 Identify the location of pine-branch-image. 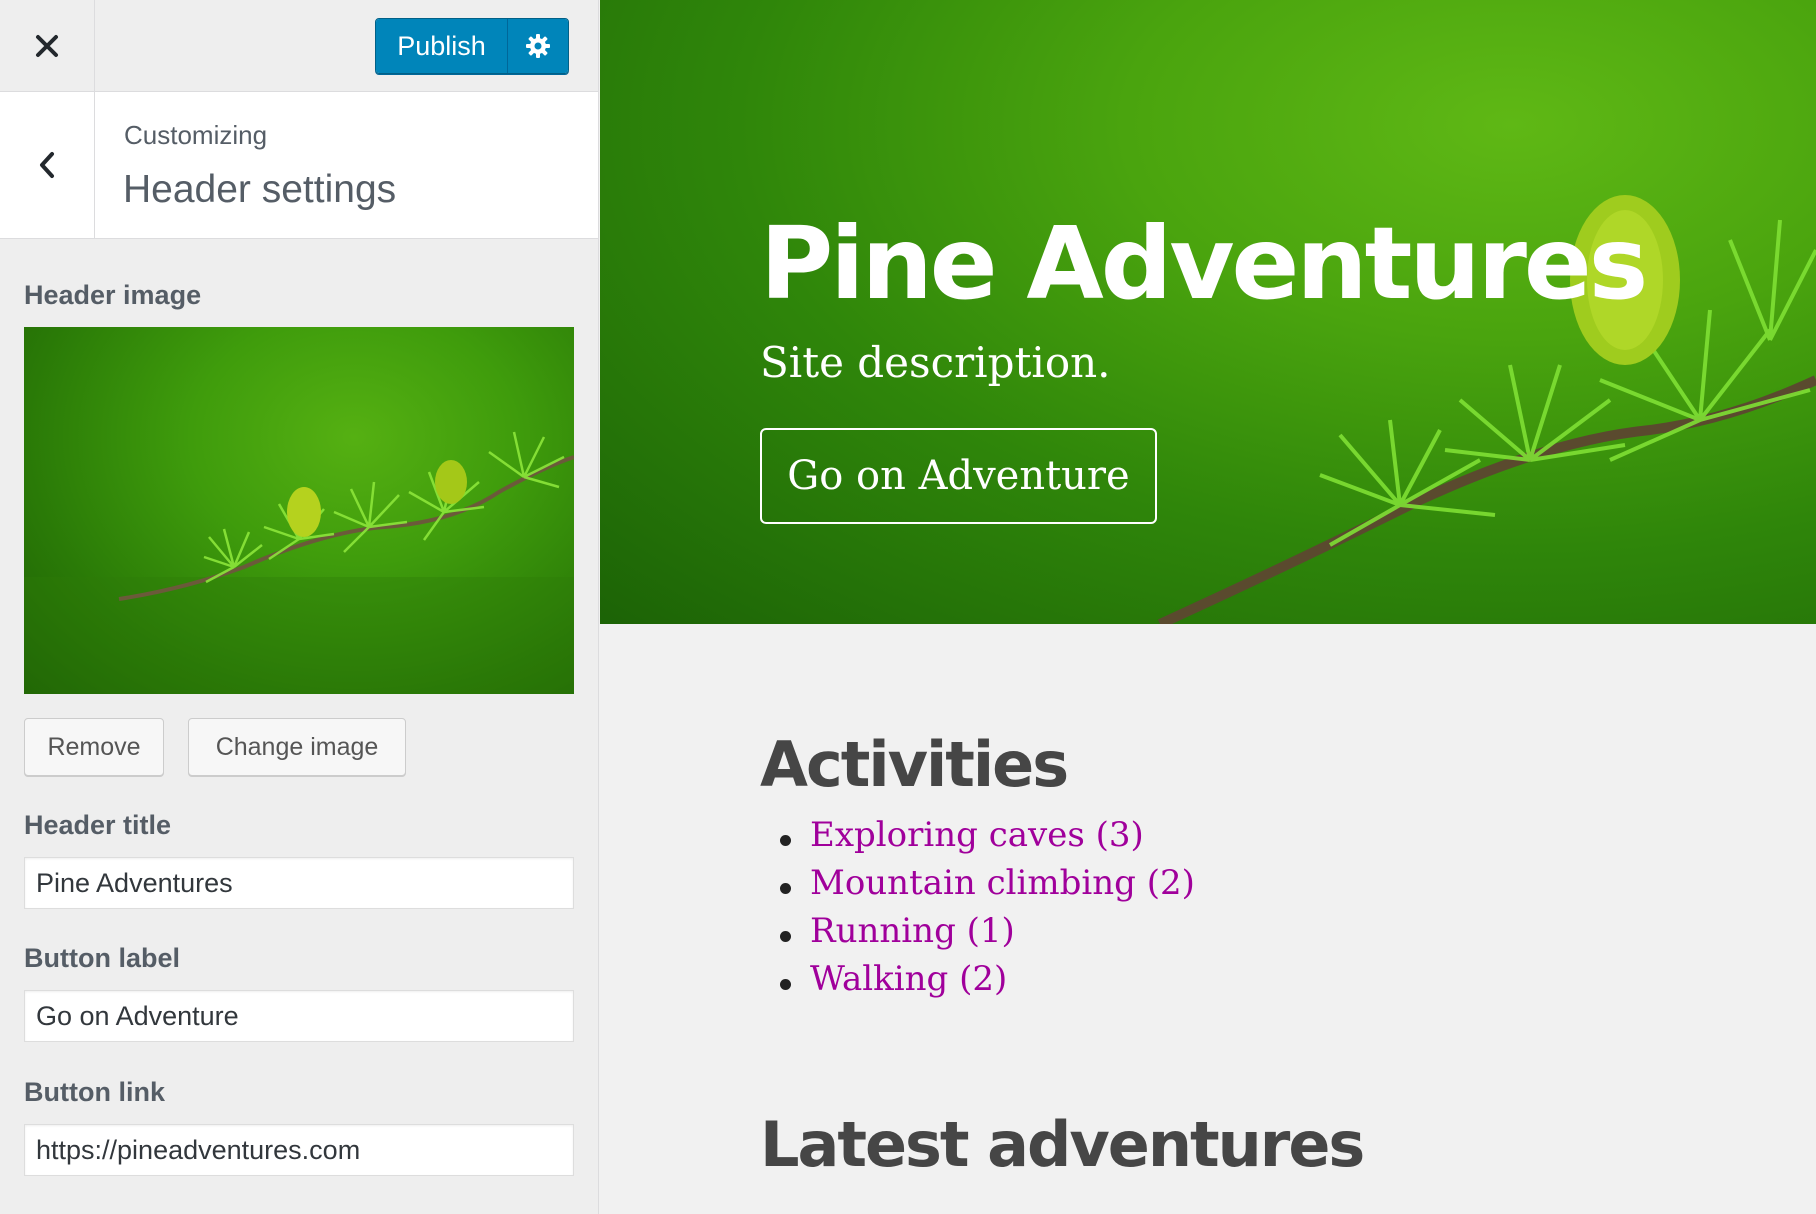
(299, 562).